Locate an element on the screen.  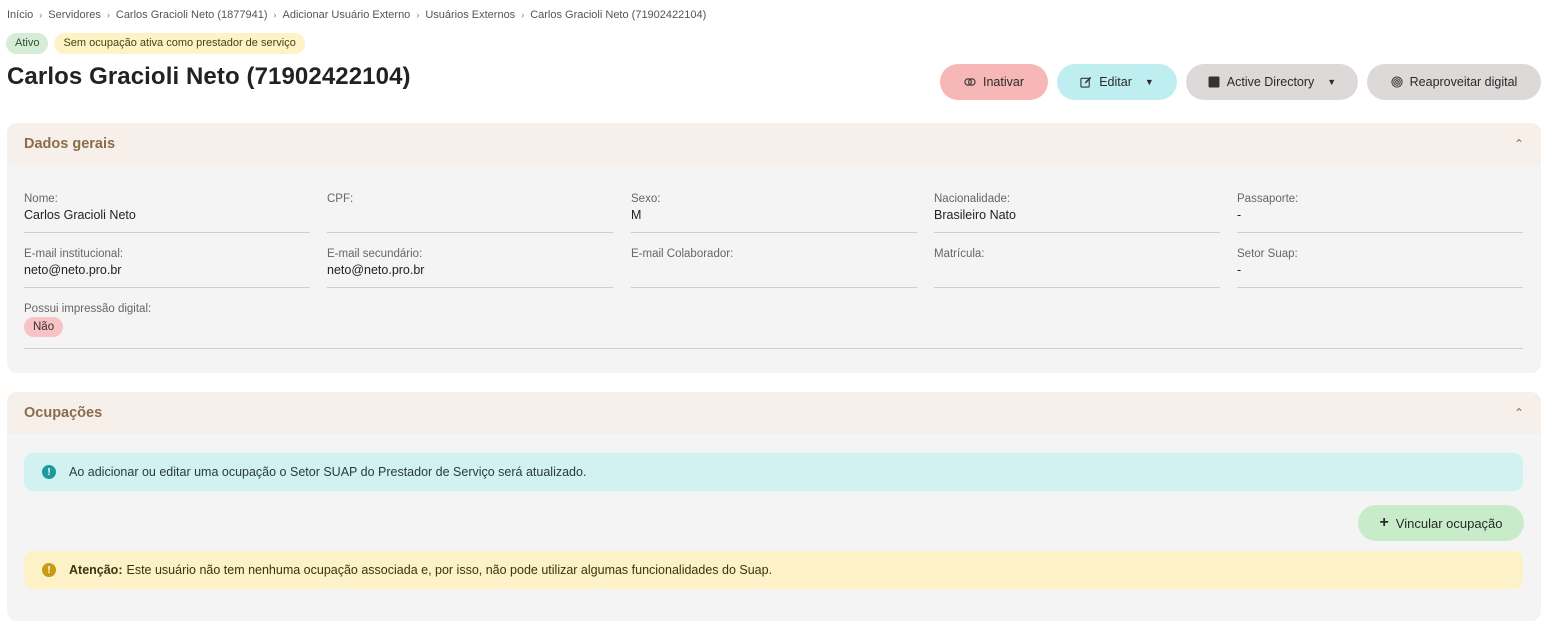
inactivate-button: Inativar is located at coordinates (994, 82).